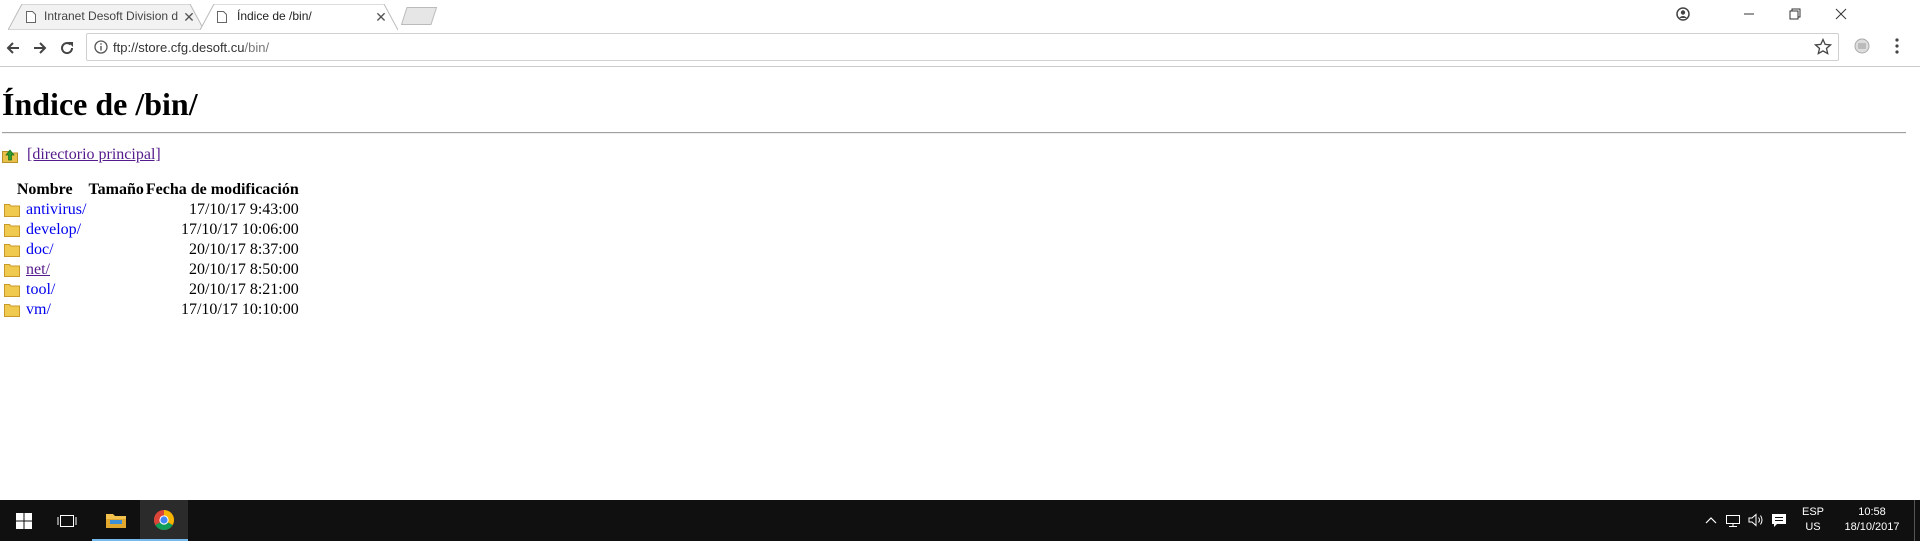 This screenshot has width=1920, height=541. I want to click on extension-icon, so click(1862, 46).